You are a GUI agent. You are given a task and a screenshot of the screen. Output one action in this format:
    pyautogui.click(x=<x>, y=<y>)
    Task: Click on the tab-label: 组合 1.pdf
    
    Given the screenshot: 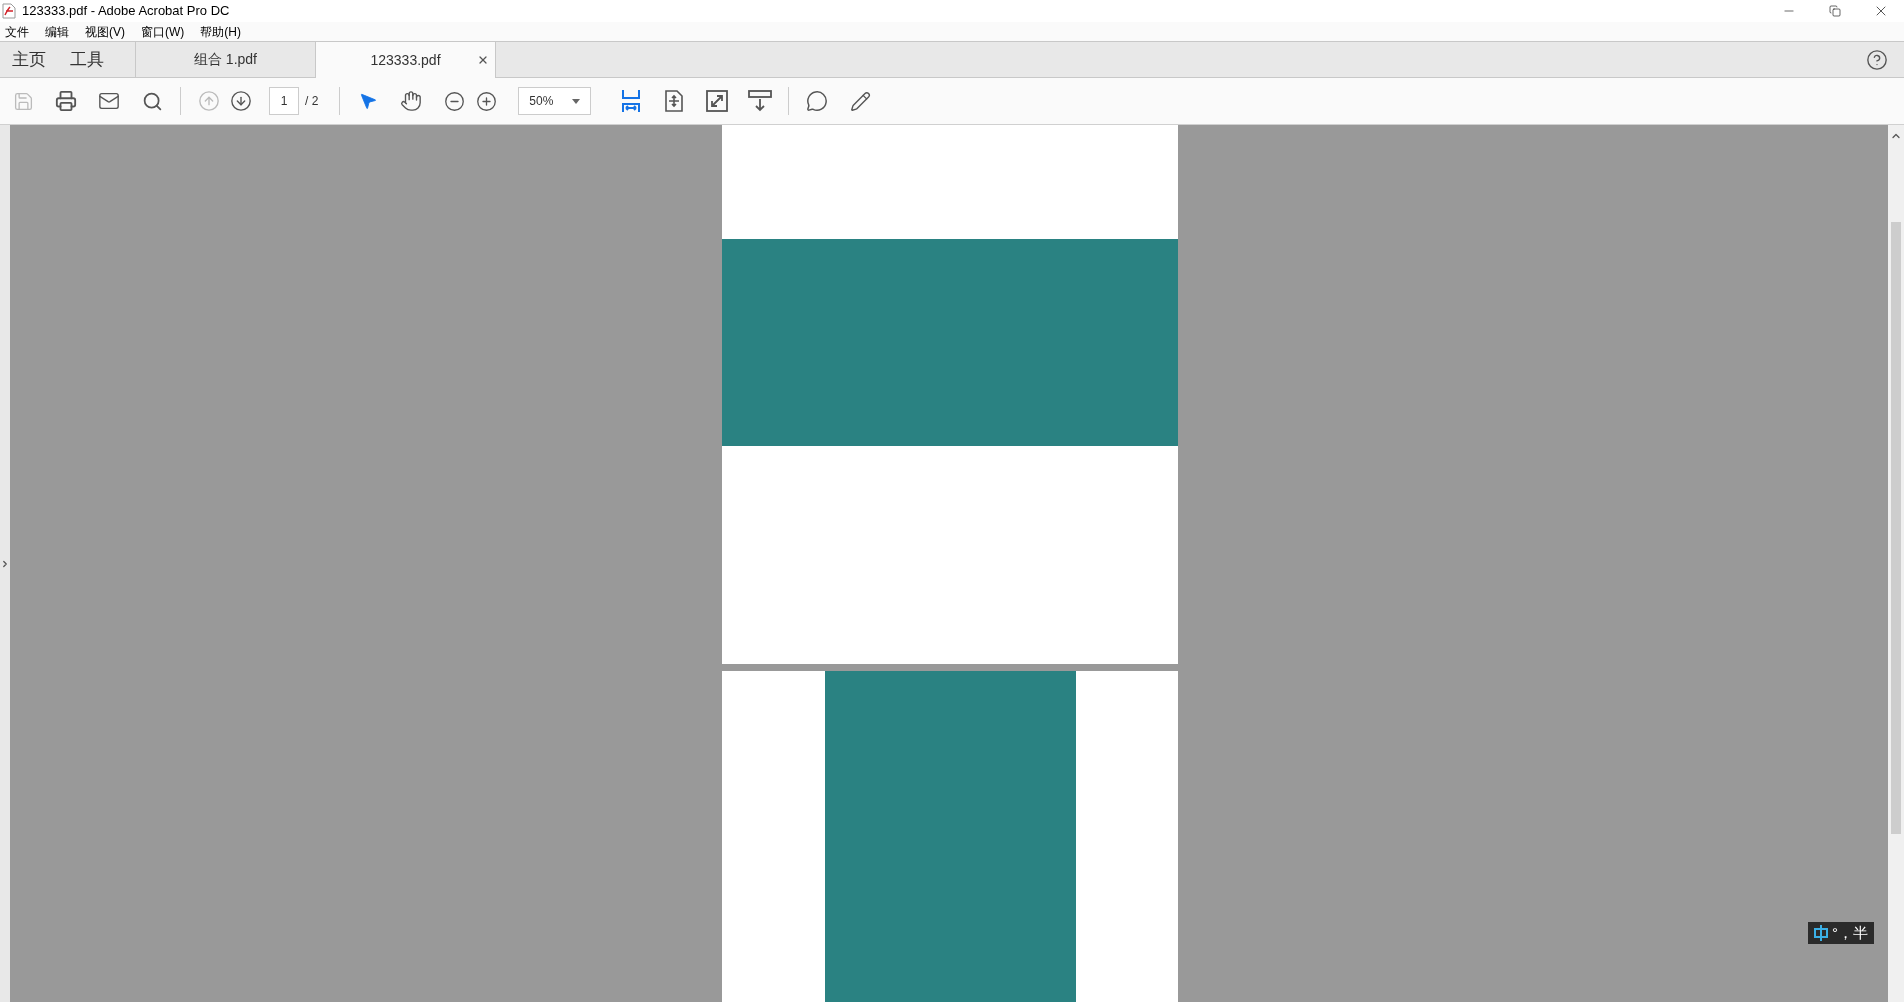 What is the action you would take?
    pyautogui.click(x=225, y=59)
    